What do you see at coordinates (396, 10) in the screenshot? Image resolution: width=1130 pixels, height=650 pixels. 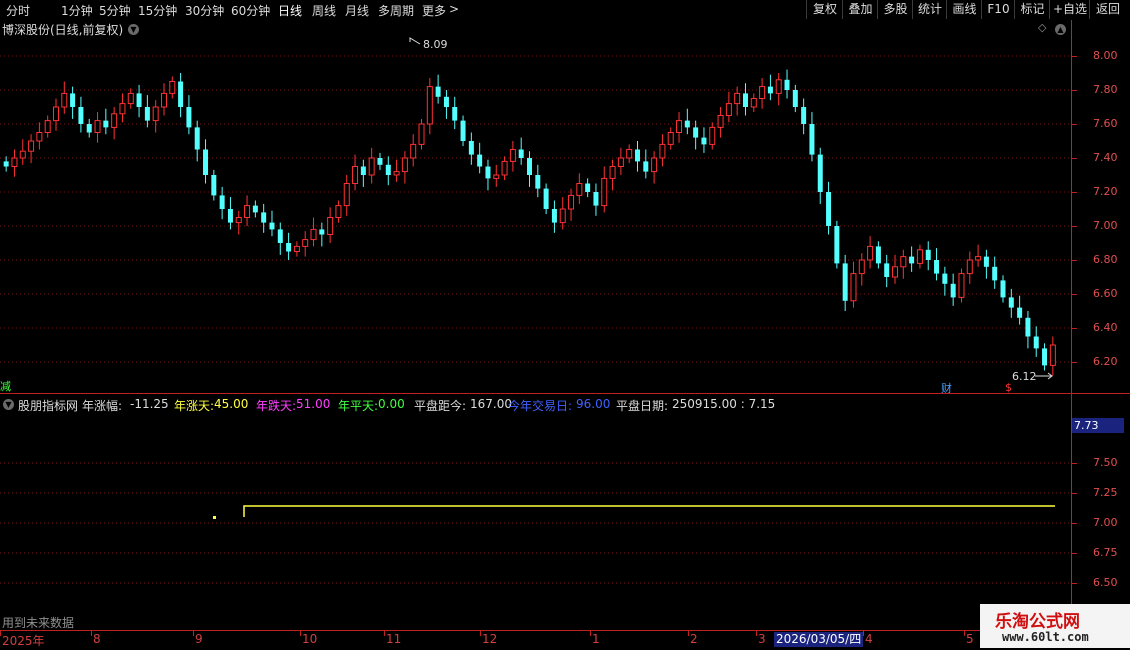 I see `period-tab-multi: 多周期` at bounding box center [396, 10].